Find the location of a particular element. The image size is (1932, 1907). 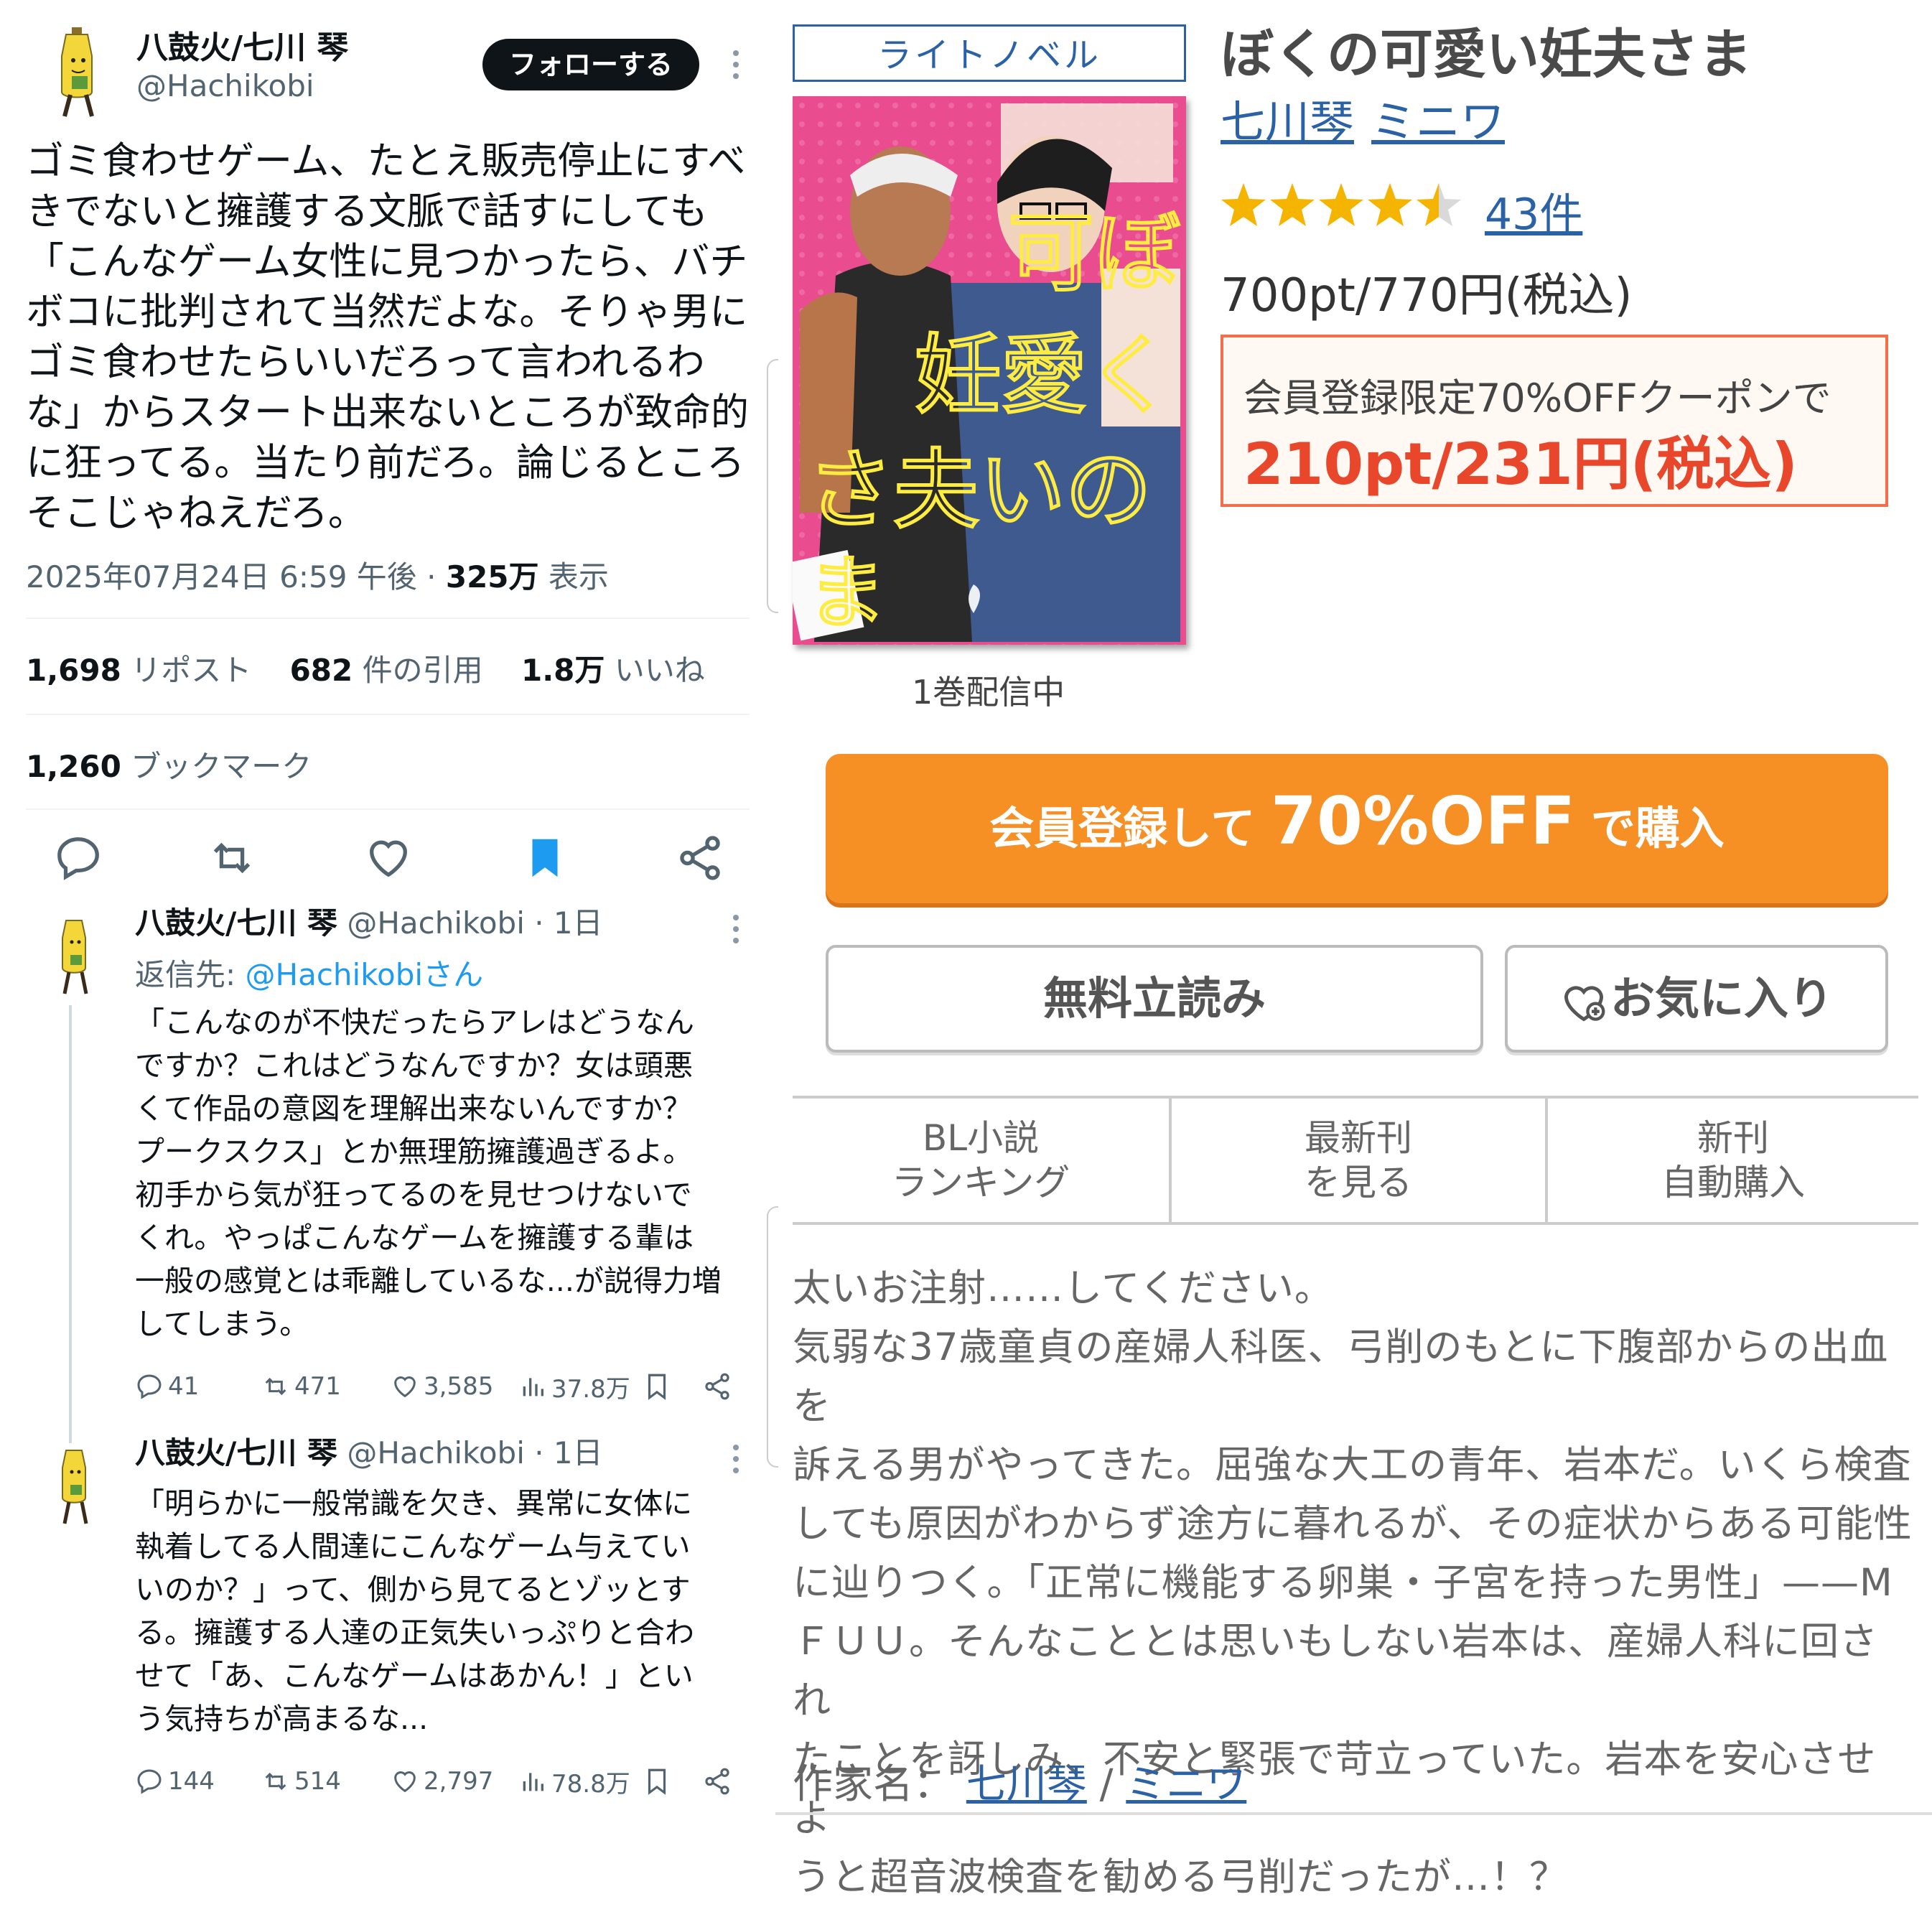

buy-discount: 70%OFF is located at coordinates (1423, 821).